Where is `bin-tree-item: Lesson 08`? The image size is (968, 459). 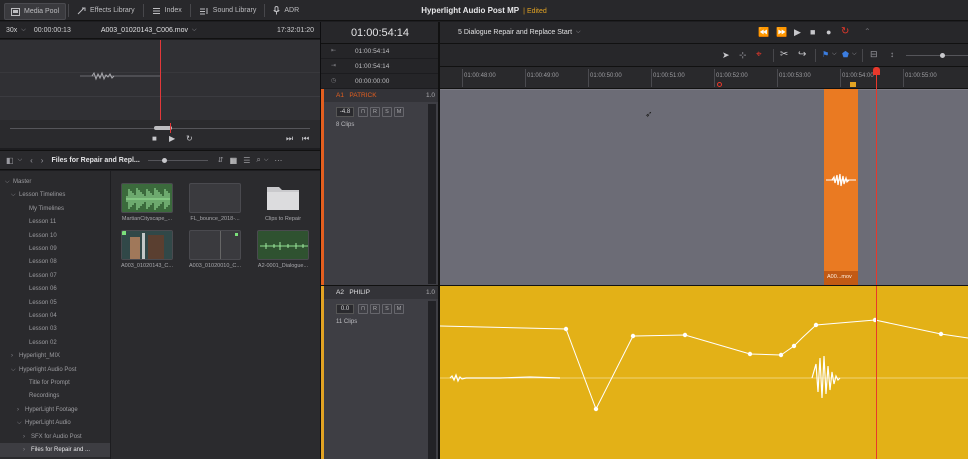 bin-tree-item: Lesson 08 is located at coordinates (55, 262).